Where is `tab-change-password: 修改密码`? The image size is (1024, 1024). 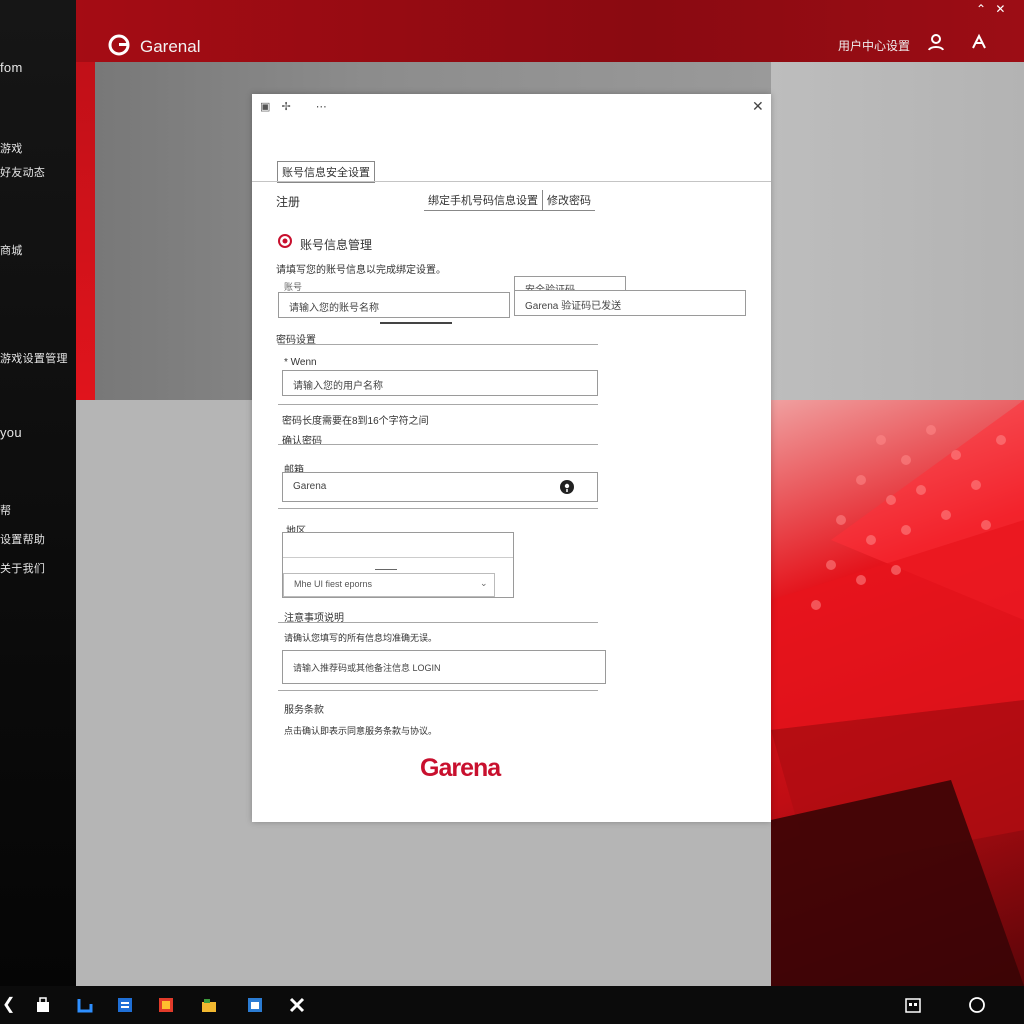 tab-change-password: 修改密码 is located at coordinates (568, 200).